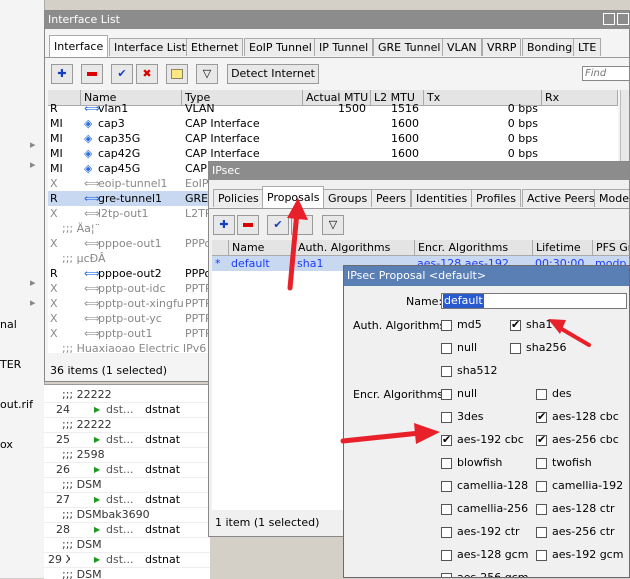  I want to click on left-item: out.rif, so click(16, 404).